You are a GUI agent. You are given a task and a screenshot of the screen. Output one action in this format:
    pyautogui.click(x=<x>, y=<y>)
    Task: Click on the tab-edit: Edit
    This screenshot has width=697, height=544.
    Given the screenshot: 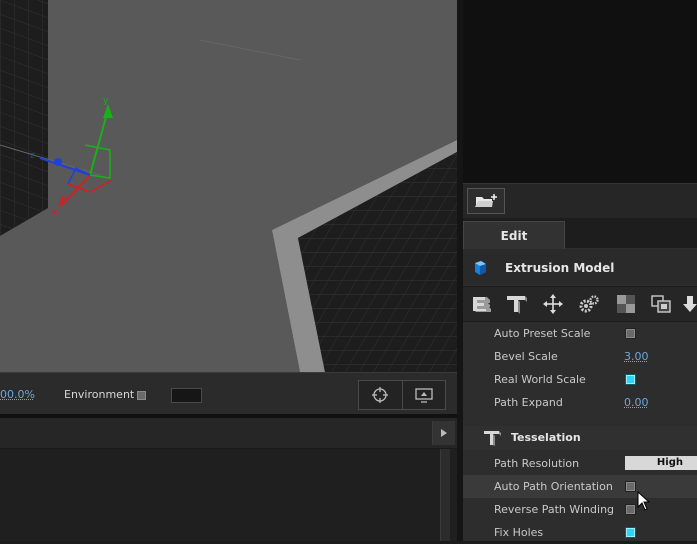 What is the action you would take?
    pyautogui.click(x=514, y=235)
    